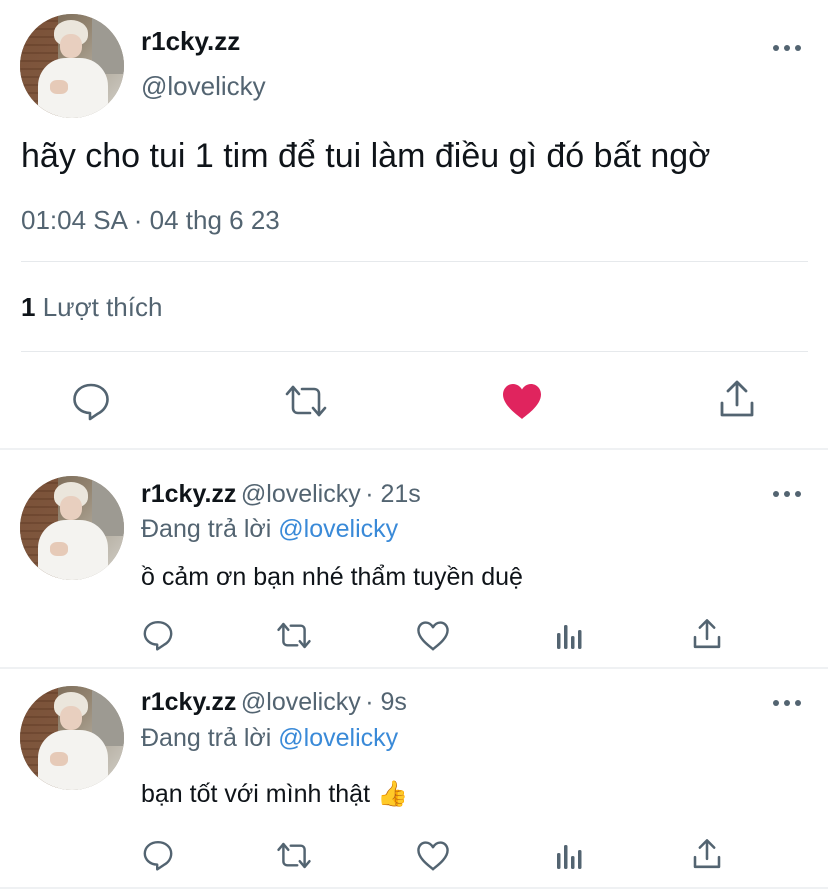 The width and height of the screenshot is (828, 894). What do you see at coordinates (28, 307) in the screenshot?
I see `likes-count: 1` at bounding box center [28, 307].